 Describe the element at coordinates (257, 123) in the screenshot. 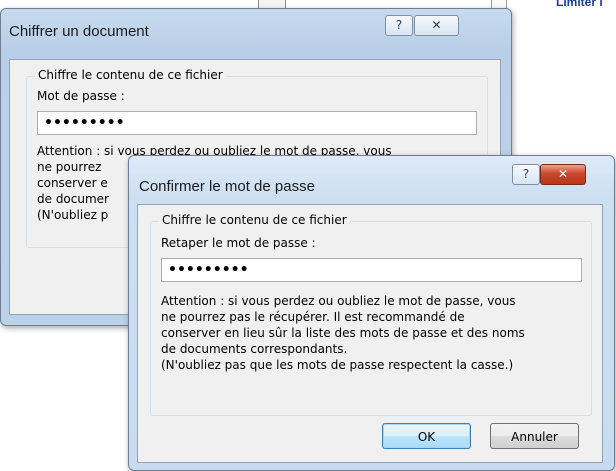

I see `password-input: •••••••••` at that location.